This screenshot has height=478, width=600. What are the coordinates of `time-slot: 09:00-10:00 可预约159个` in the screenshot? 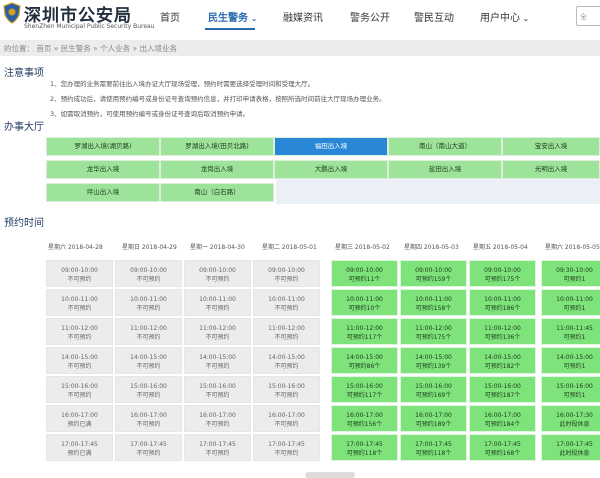 It's located at (433, 273).